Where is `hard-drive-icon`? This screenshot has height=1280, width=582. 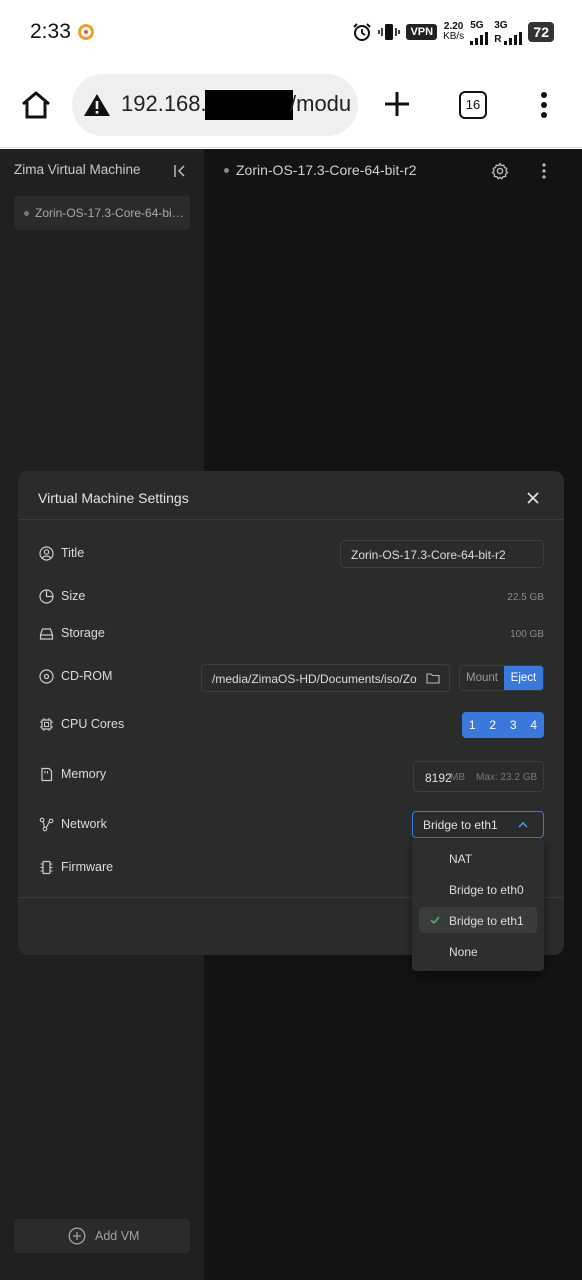
hard-drive-icon is located at coordinates (46, 634).